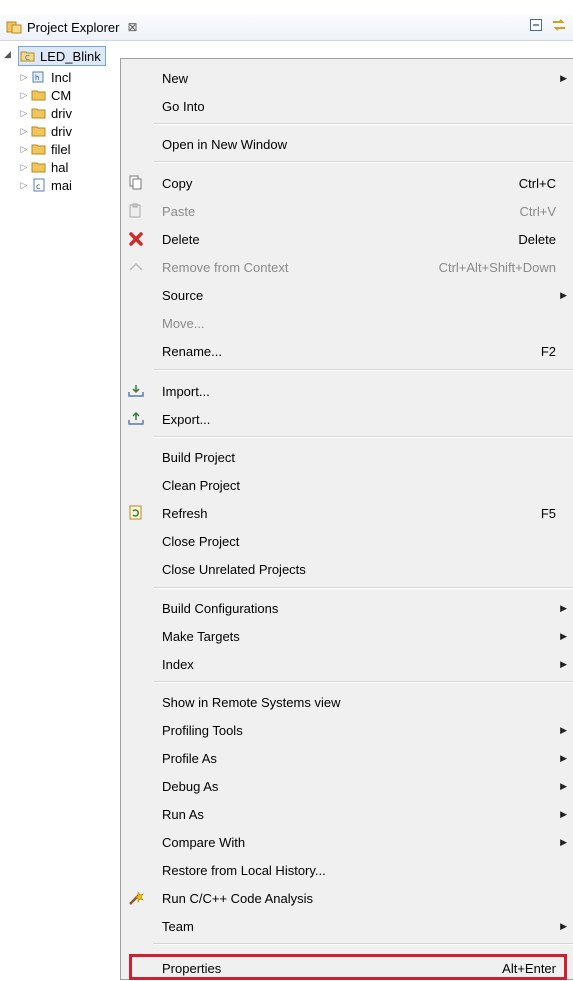  Describe the element at coordinates (61, 149) in the screenshot. I see `tree-item-label: filel` at that location.